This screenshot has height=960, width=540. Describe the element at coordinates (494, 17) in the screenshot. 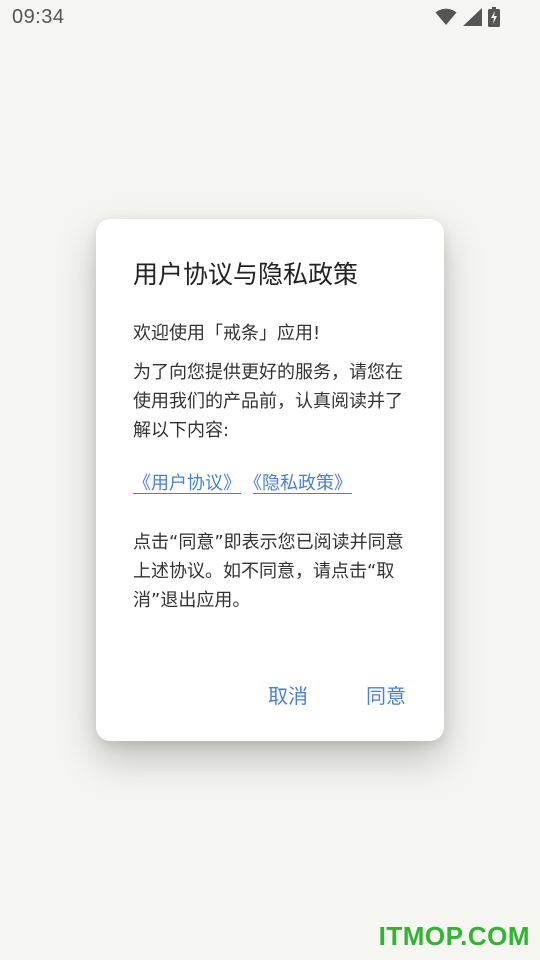

I see `battery-charging-icon` at that location.